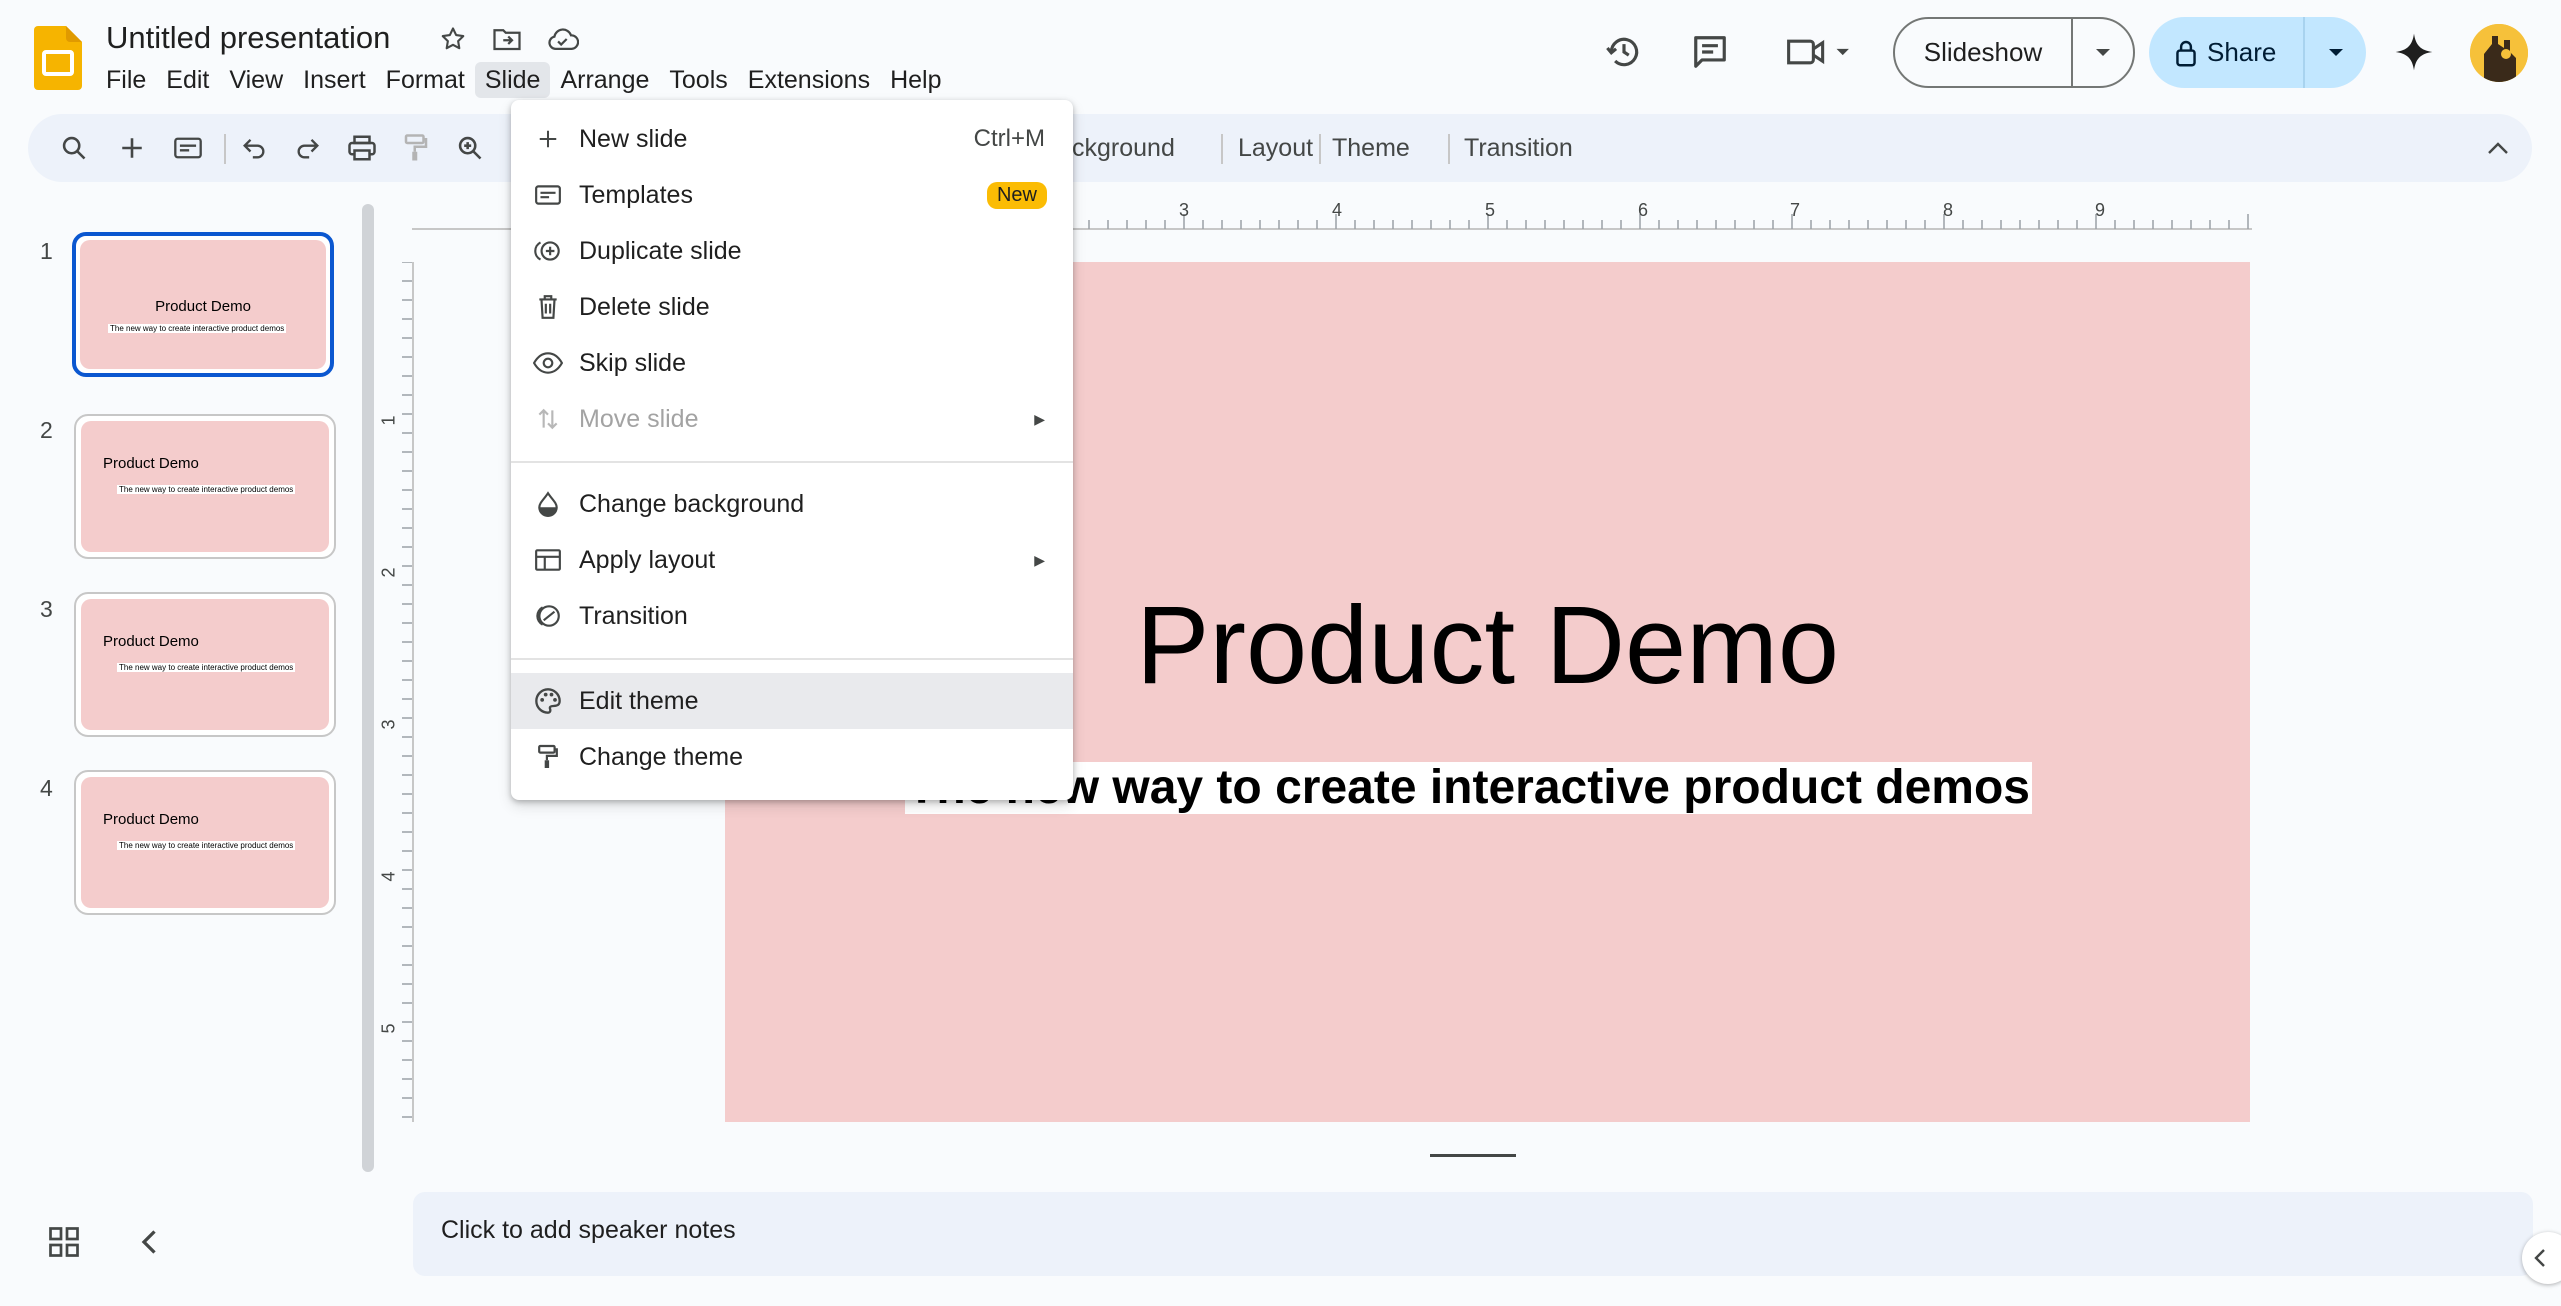  I want to click on star-icon, so click(453, 39).